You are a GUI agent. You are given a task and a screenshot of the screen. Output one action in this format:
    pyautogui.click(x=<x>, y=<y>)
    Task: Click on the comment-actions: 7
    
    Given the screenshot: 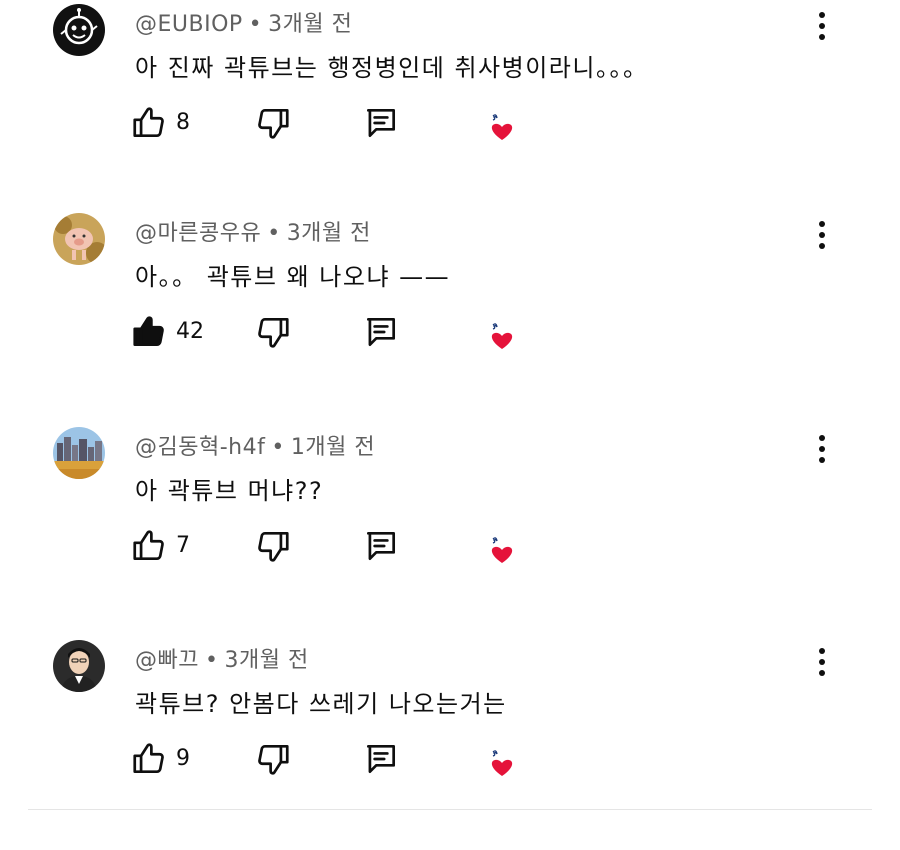 What is the action you would take?
    pyautogui.click(x=340, y=551)
    